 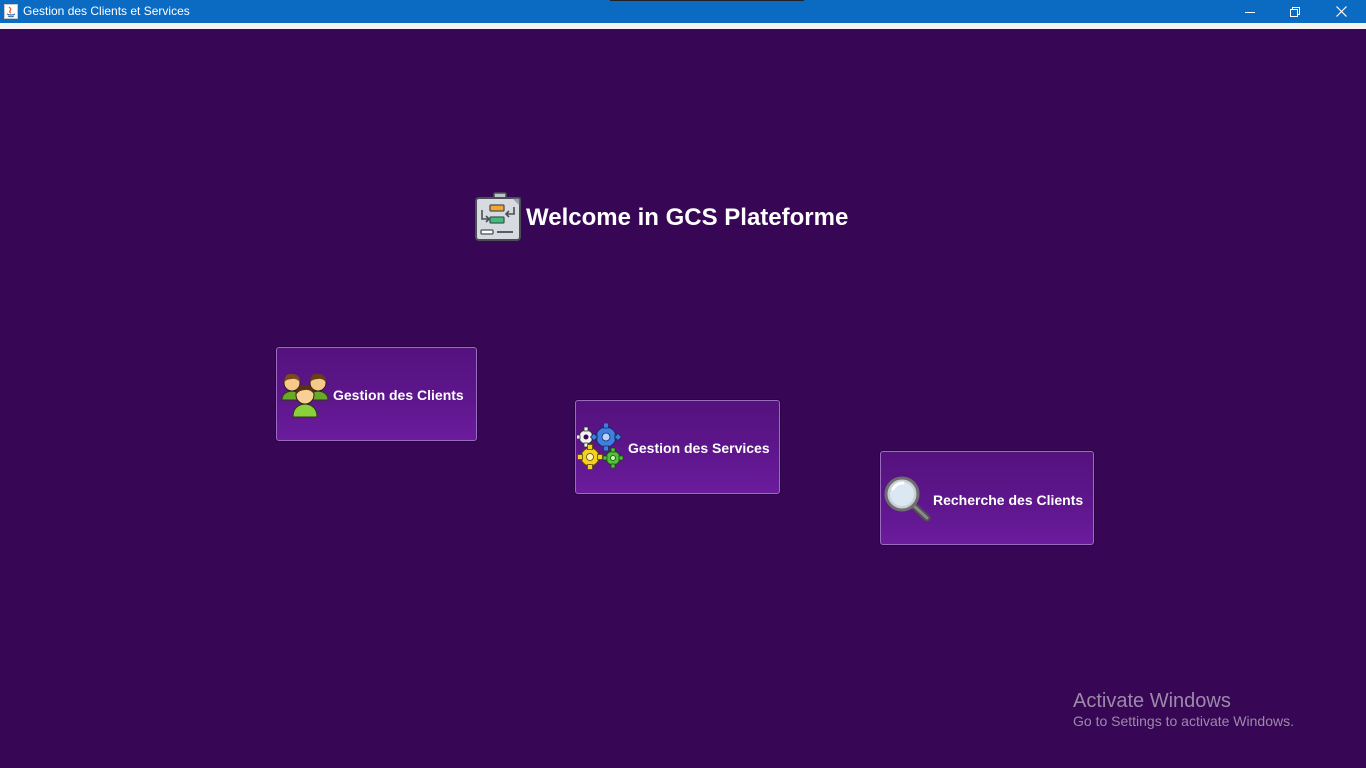 What do you see at coordinates (398, 395) in the screenshot?
I see `gestion-clients-label: Gestion des Clients` at bounding box center [398, 395].